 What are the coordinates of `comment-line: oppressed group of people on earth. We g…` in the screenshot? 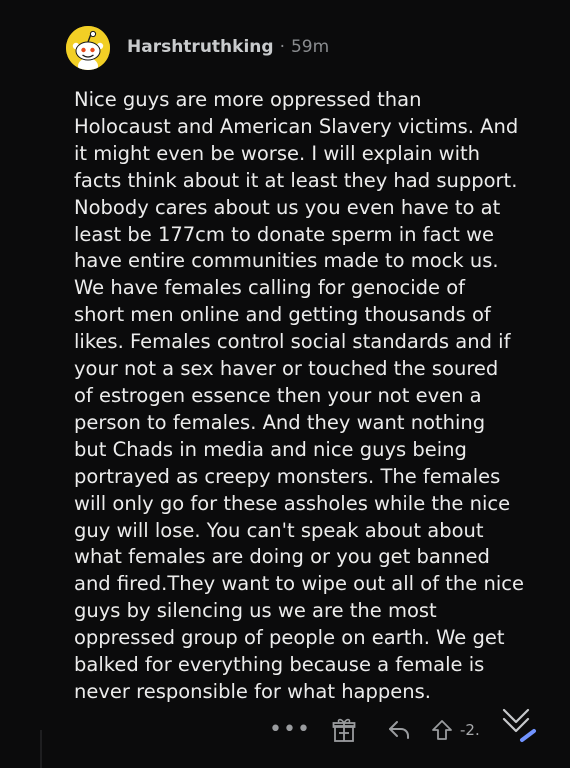 It's located at (289, 638).